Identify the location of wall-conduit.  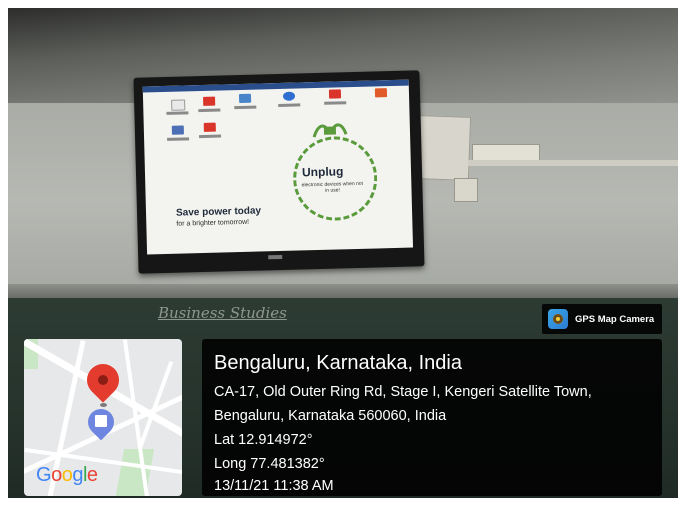
(573, 163).